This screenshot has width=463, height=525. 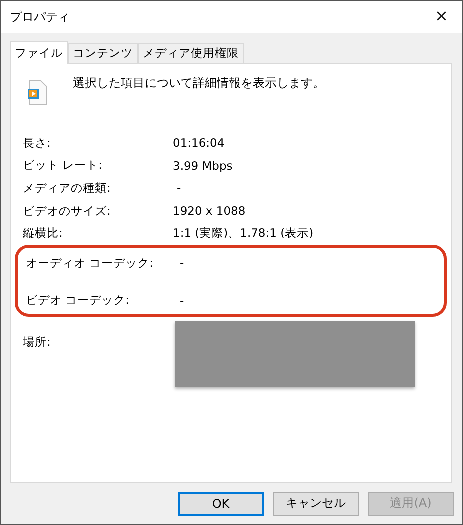 I want to click on property-label: オーディオ コーデック:, so click(x=90, y=263).